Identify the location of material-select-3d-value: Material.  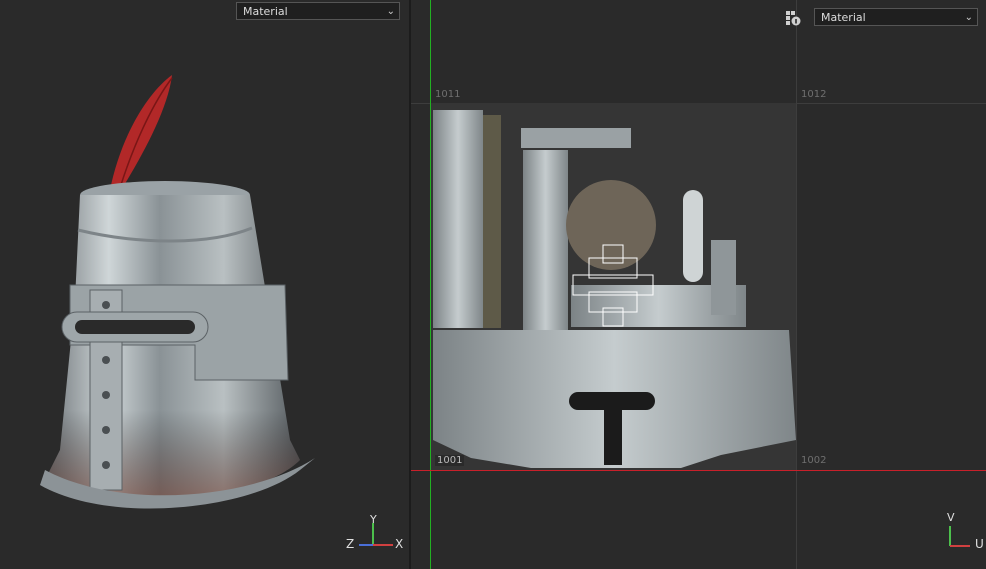
(265, 11).